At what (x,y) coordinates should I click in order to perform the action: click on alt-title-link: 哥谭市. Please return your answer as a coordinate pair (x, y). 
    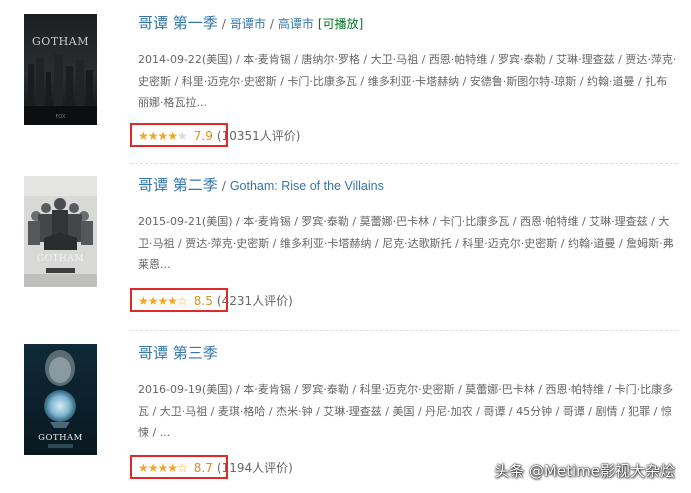
    Looking at the image, I should click on (248, 24).